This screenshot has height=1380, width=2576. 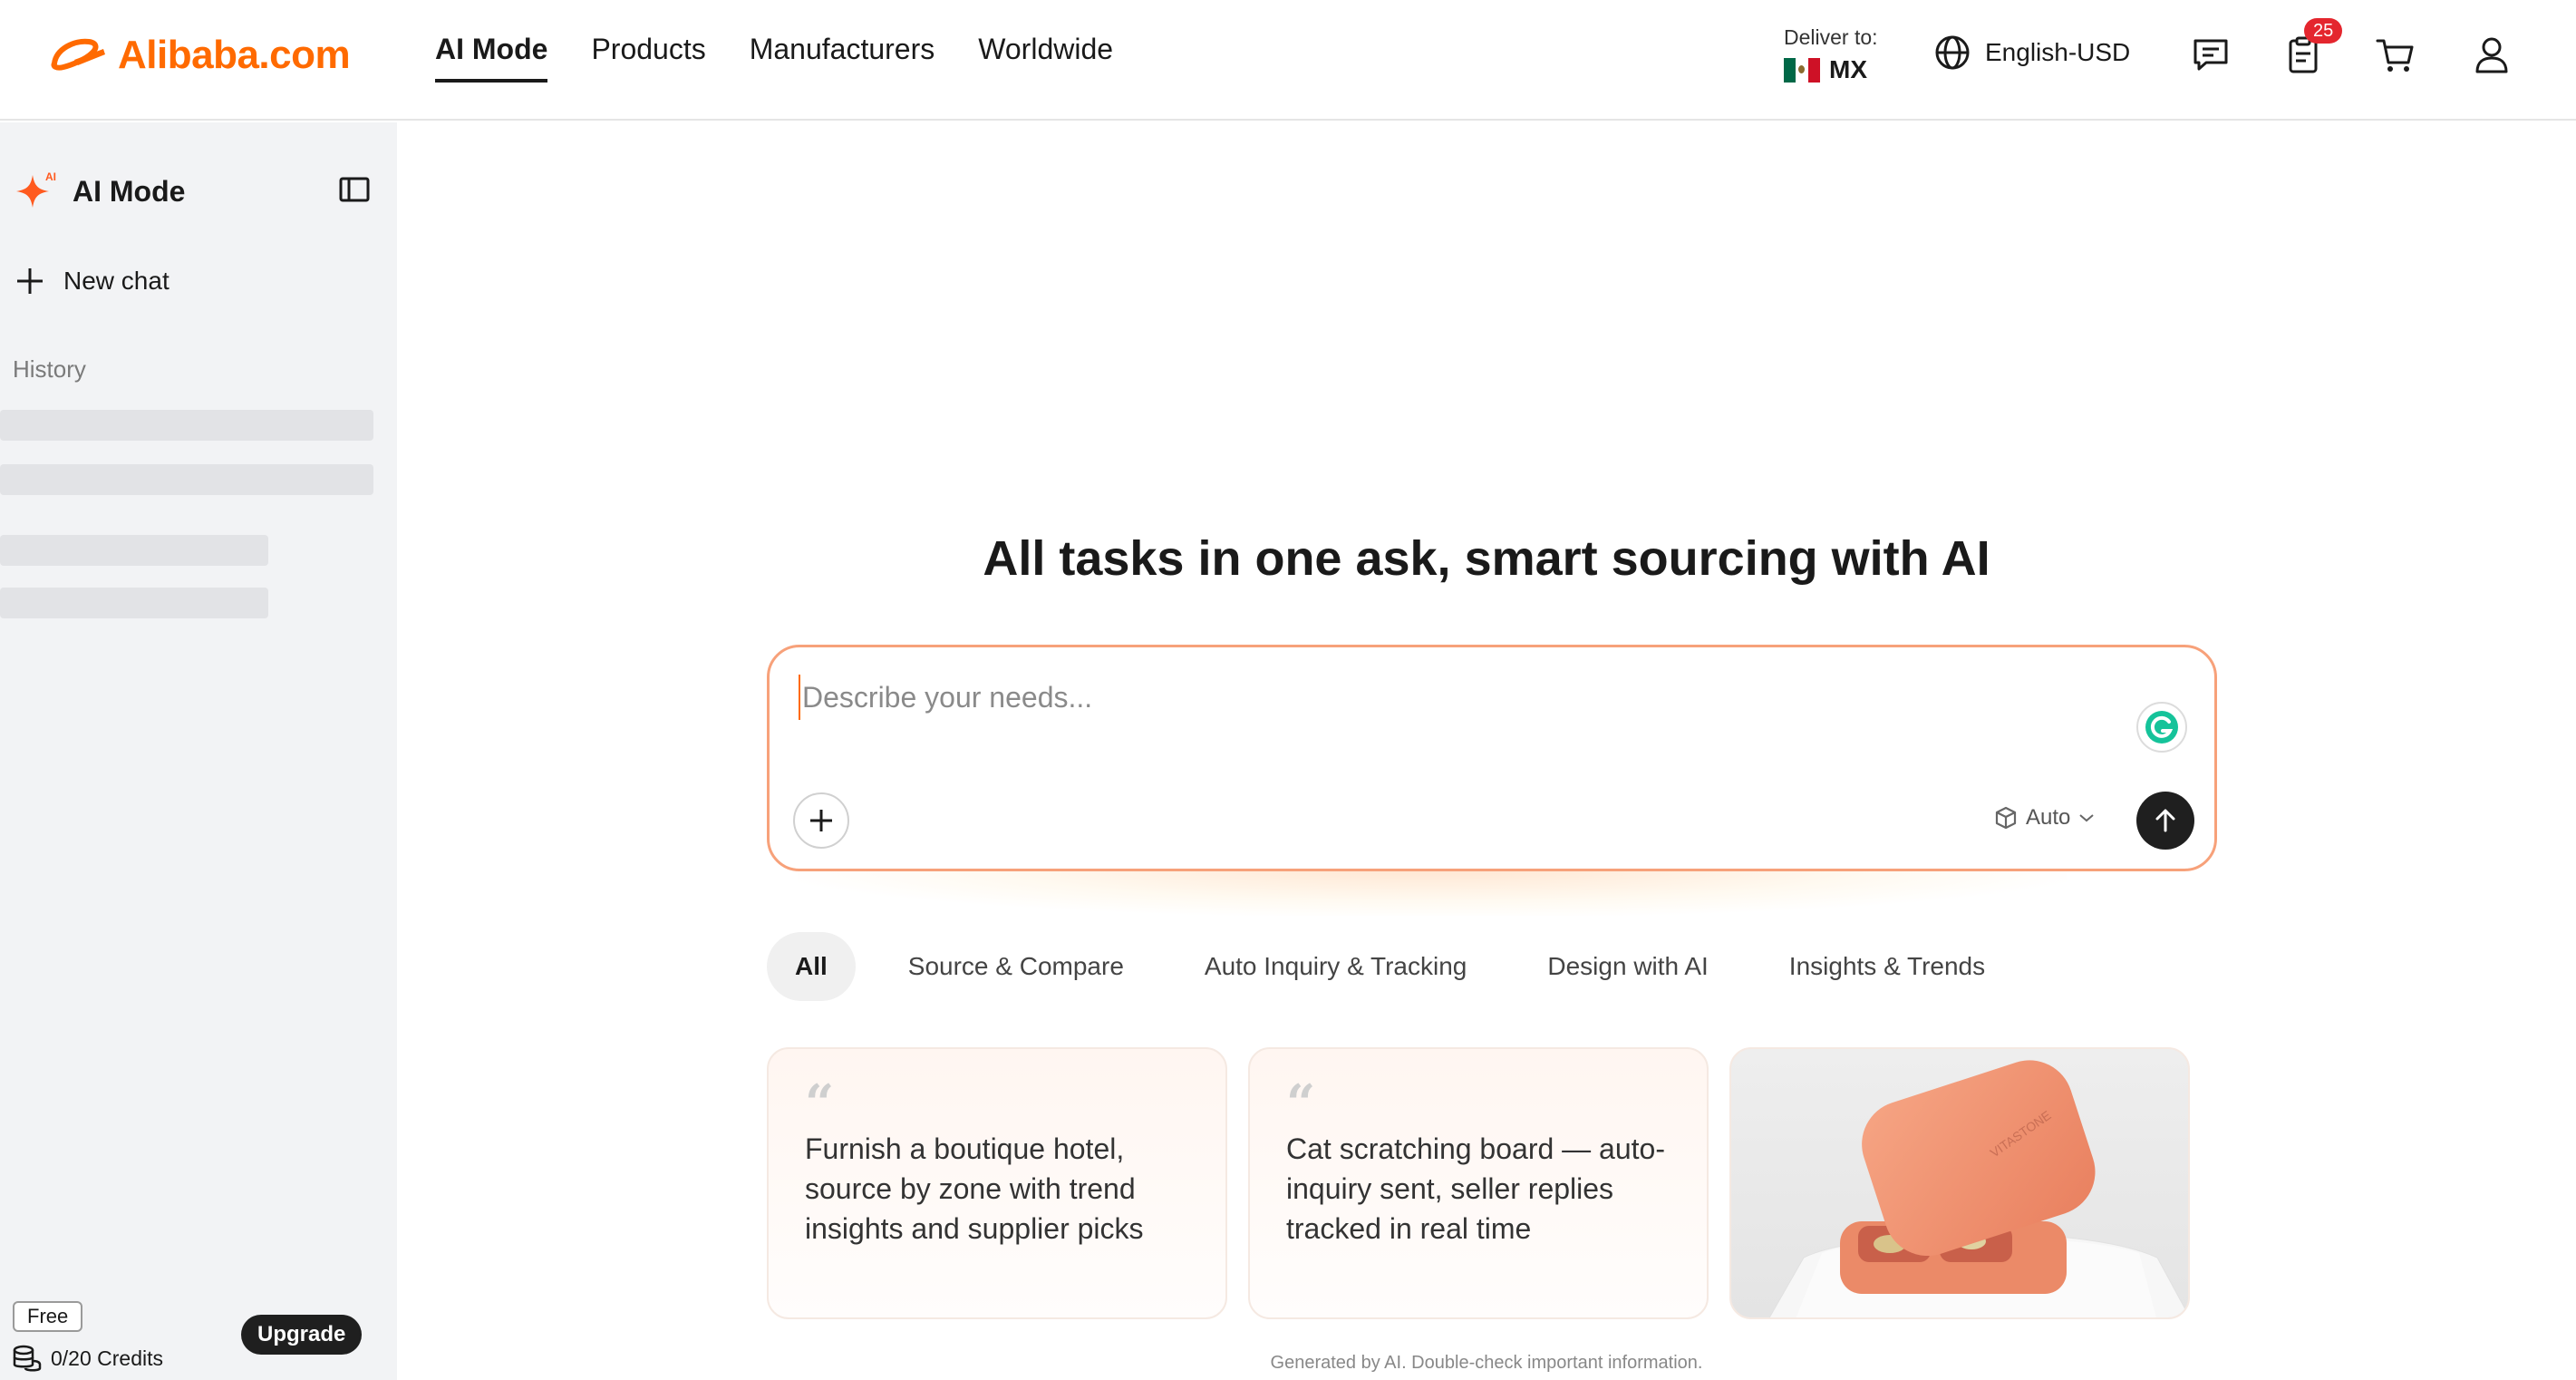 I want to click on sidebar-title: AI AI Mode, so click(x=99, y=191).